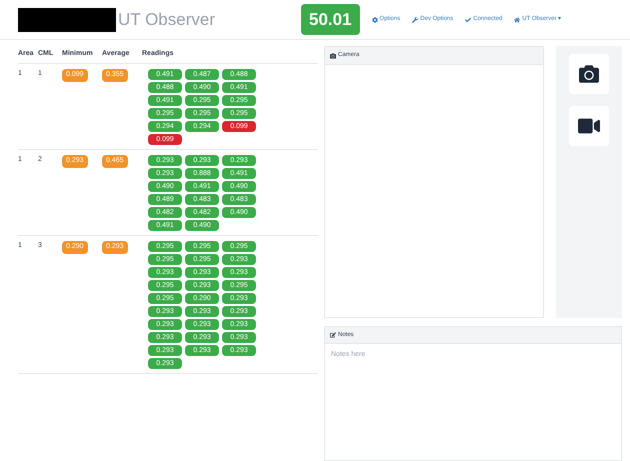 The height and width of the screenshot is (461, 630). What do you see at coordinates (517, 19) in the screenshot?
I see `home-icon` at bounding box center [517, 19].